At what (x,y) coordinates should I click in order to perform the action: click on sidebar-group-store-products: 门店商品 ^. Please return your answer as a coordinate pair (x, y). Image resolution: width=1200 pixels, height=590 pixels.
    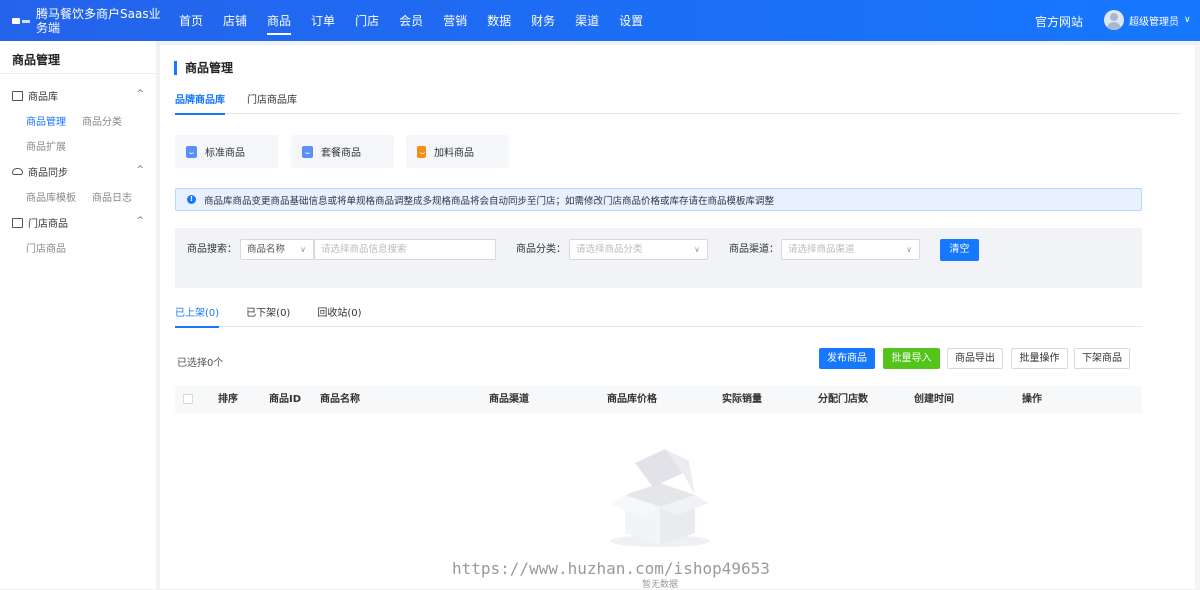
    Looking at the image, I should click on (78, 222).